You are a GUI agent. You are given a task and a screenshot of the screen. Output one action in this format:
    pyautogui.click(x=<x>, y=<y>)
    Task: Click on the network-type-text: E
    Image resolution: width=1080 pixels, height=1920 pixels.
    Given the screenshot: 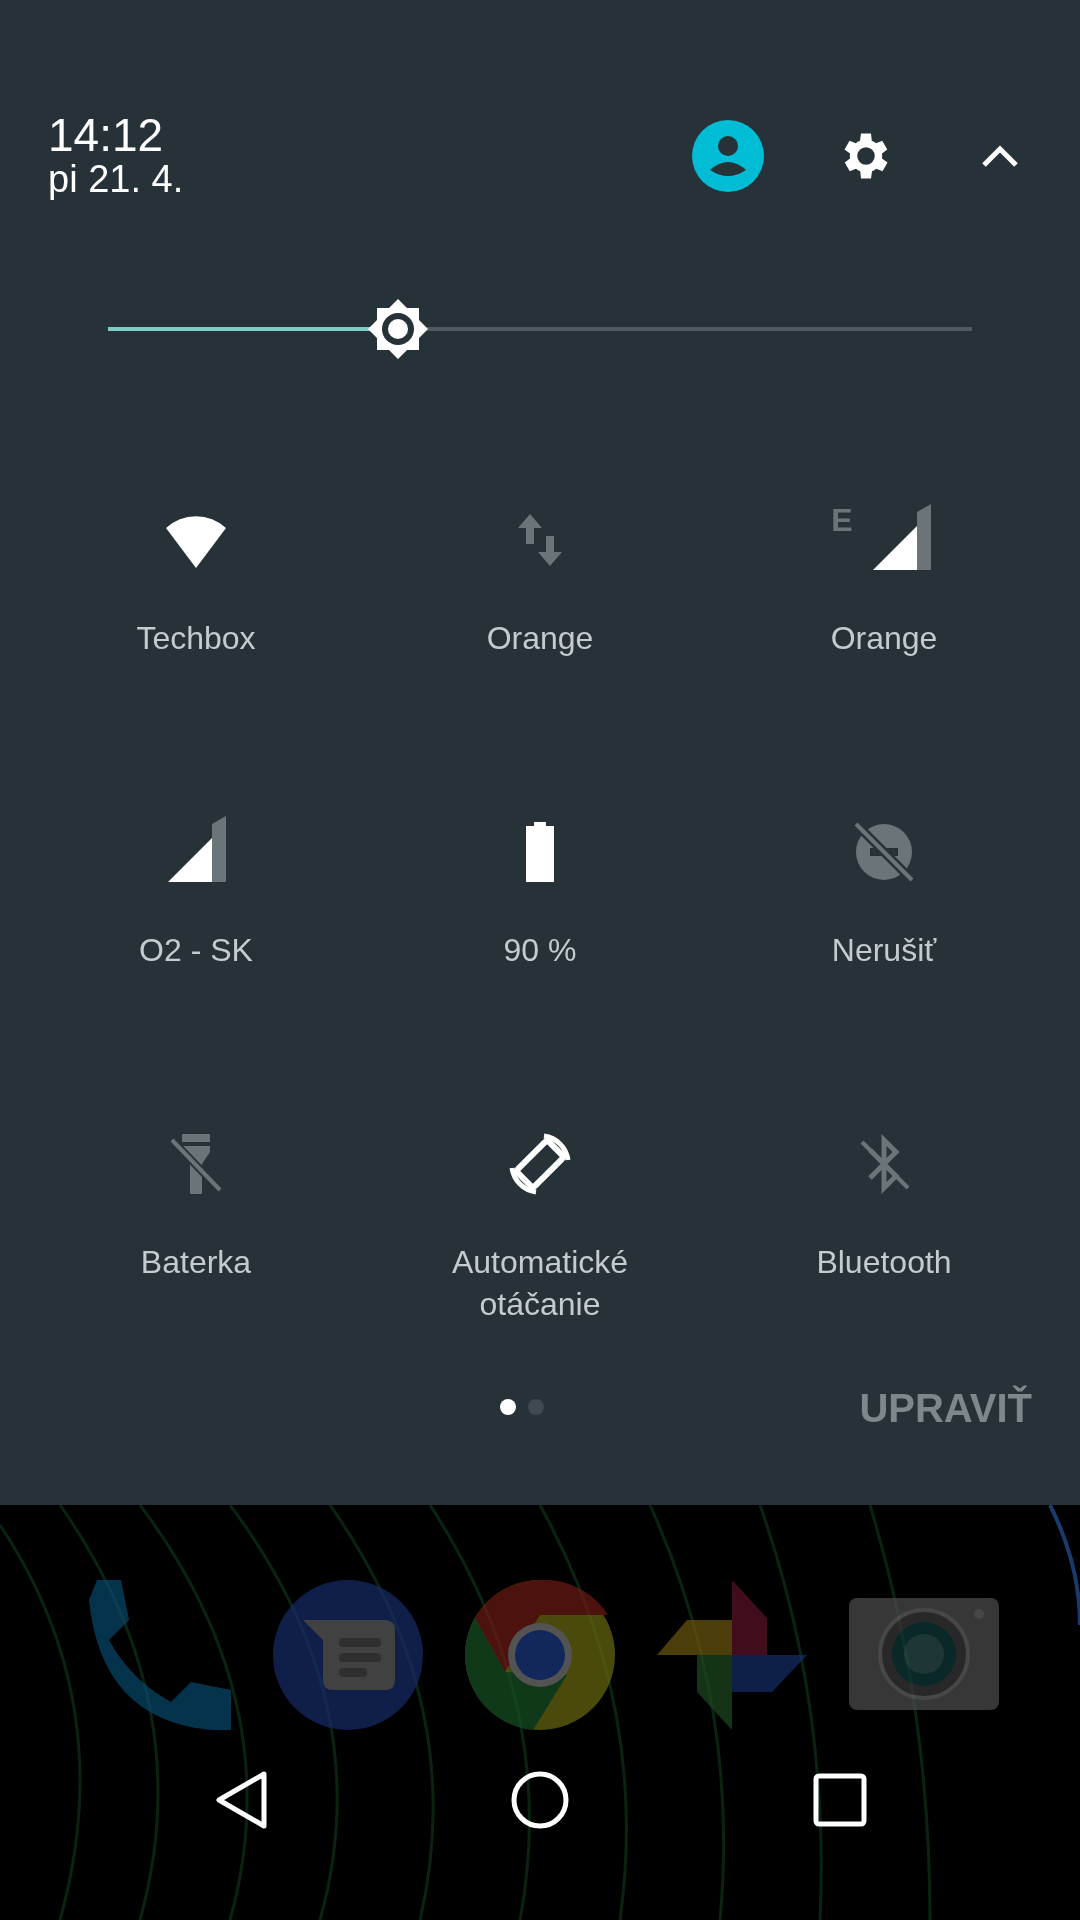 What is the action you would take?
    pyautogui.click(x=842, y=520)
    